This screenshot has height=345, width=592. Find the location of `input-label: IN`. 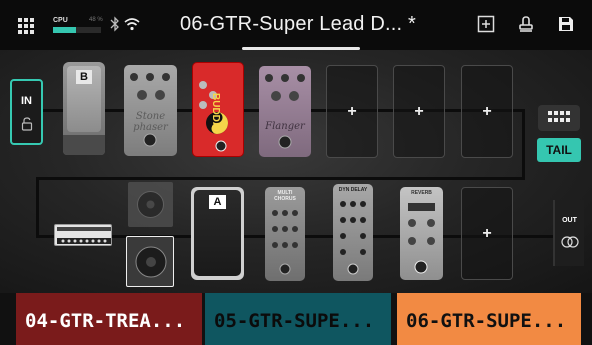

input-label: IN is located at coordinates (26, 101).